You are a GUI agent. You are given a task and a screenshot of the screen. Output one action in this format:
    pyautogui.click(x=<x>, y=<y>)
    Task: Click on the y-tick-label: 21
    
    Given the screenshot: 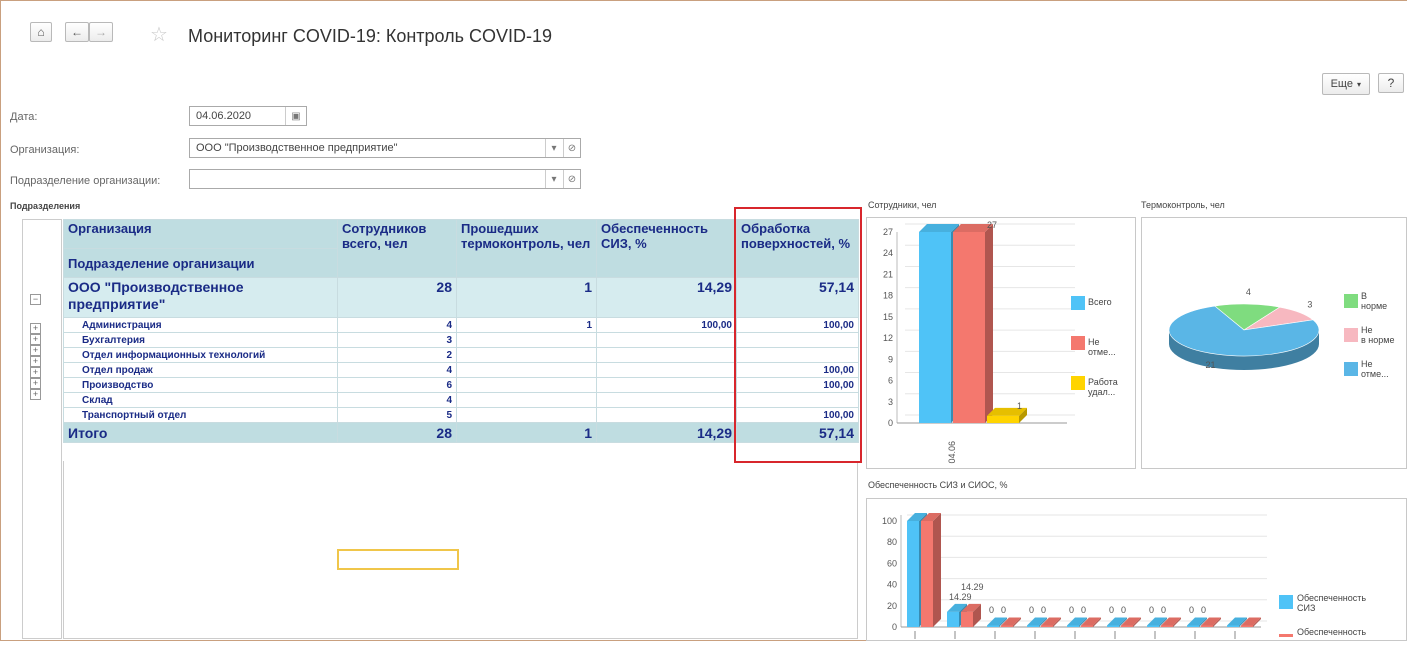 What is the action you would take?
    pyautogui.click(x=888, y=274)
    